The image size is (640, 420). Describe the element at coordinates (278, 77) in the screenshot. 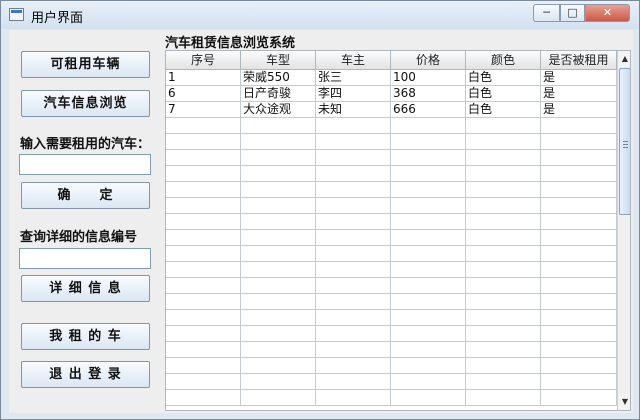

I see `table-cell-model: 荣威550` at that location.